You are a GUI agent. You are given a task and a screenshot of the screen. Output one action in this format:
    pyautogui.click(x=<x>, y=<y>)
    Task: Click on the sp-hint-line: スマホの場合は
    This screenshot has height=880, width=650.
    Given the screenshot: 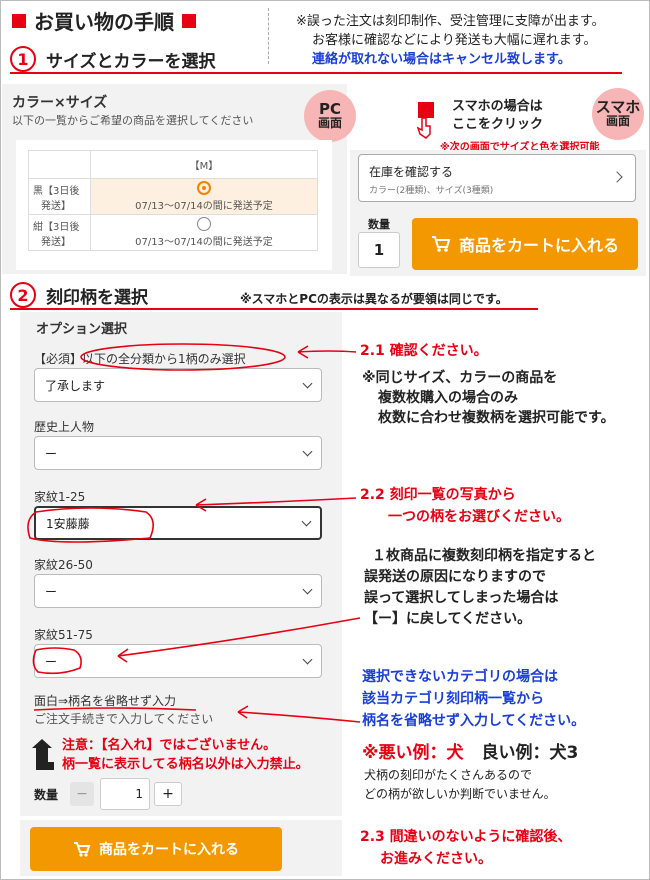 What is the action you would take?
    pyautogui.click(x=497, y=106)
    